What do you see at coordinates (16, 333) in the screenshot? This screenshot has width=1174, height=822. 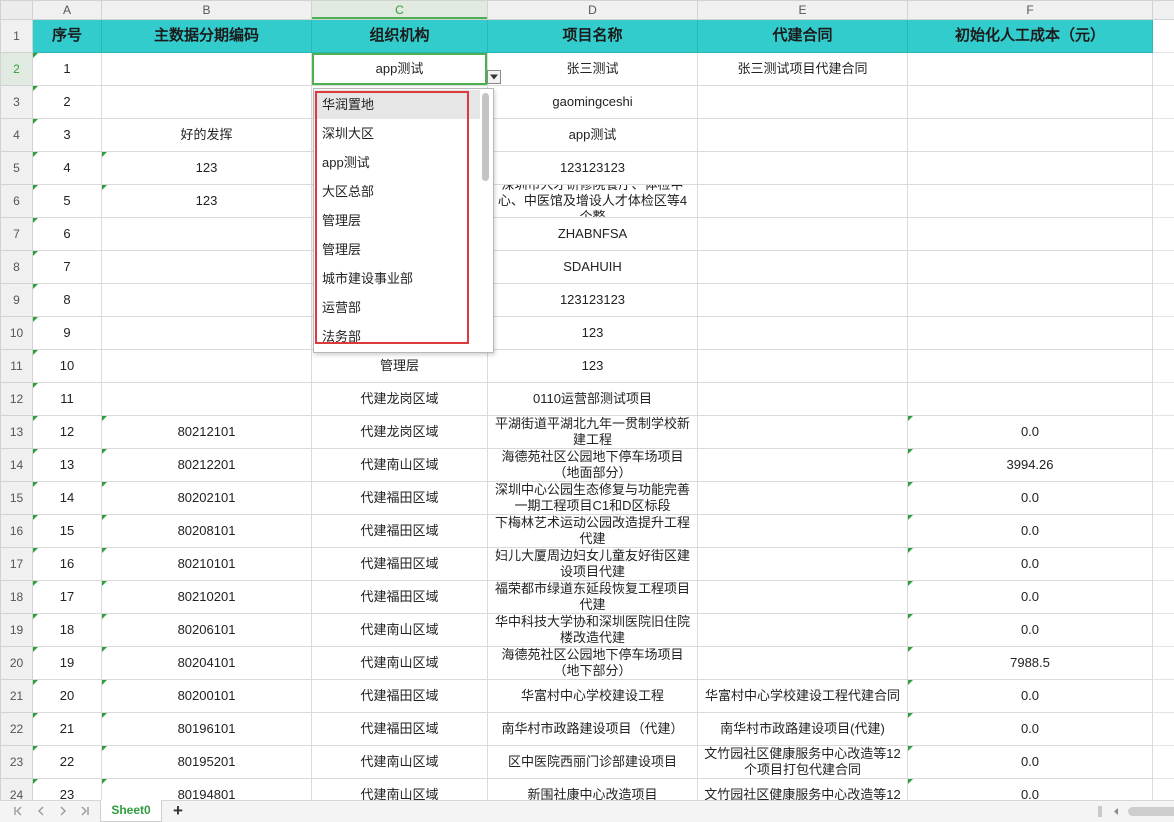 I see `row-header-10: 10` at bounding box center [16, 333].